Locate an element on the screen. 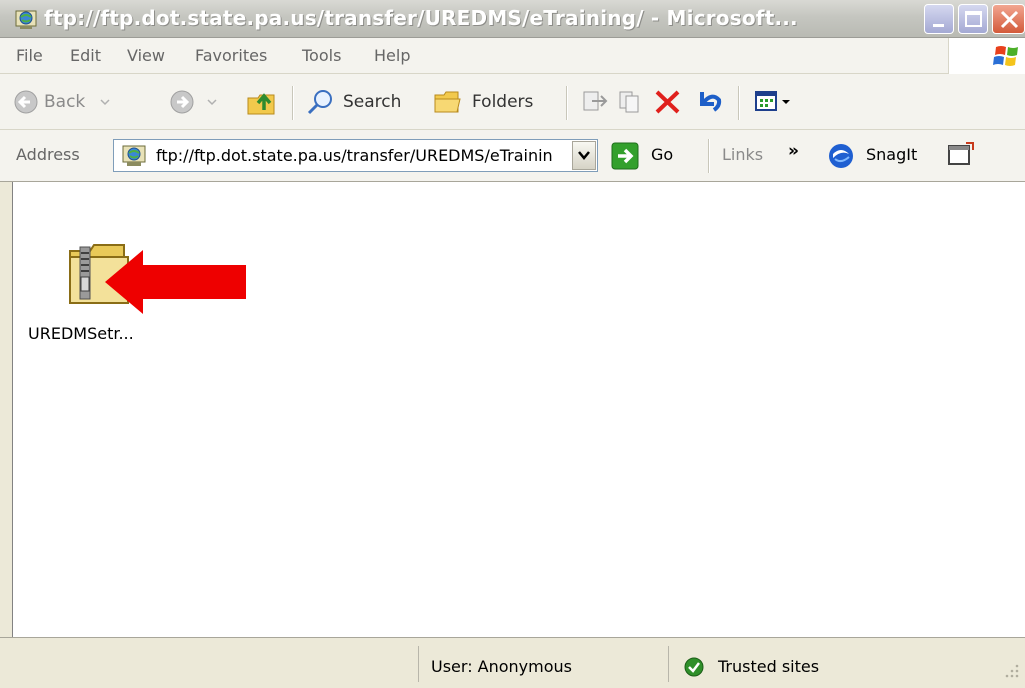  minimize-icon is located at coordinates (938, 25).